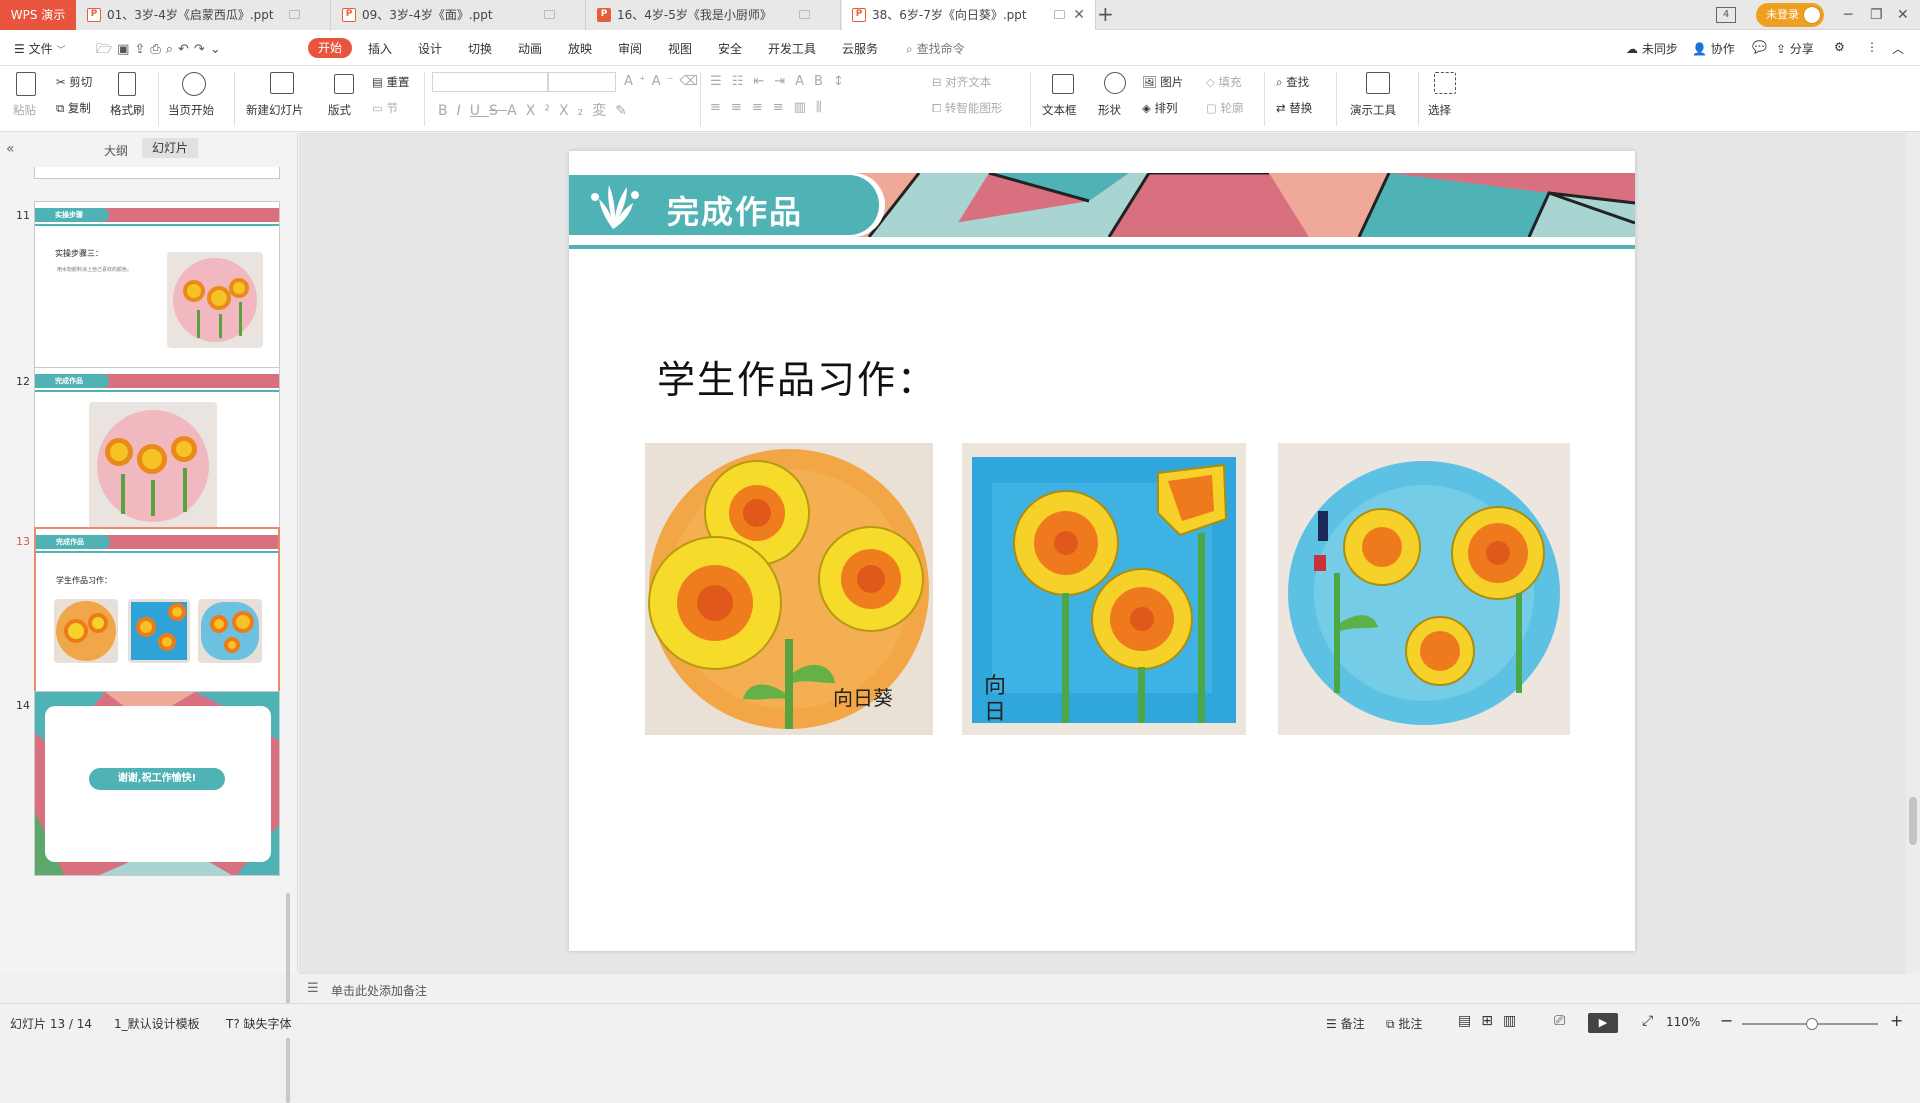 This screenshot has width=1920, height=1103. I want to click on fill-button: ◇ 填充, so click(1224, 82).